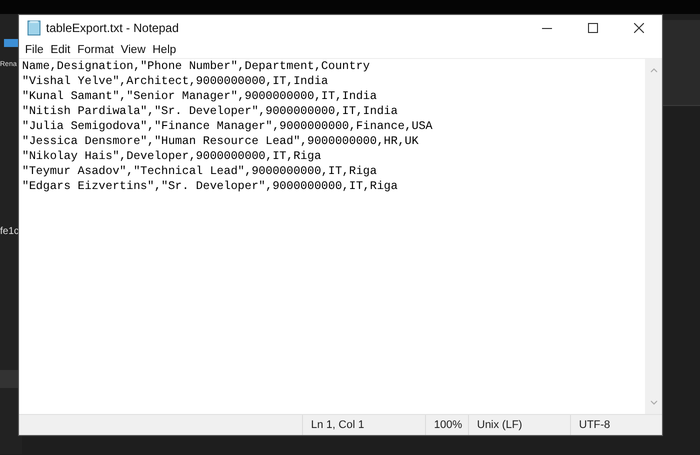  Describe the element at coordinates (9, 379) in the screenshot. I see `list-row` at that location.